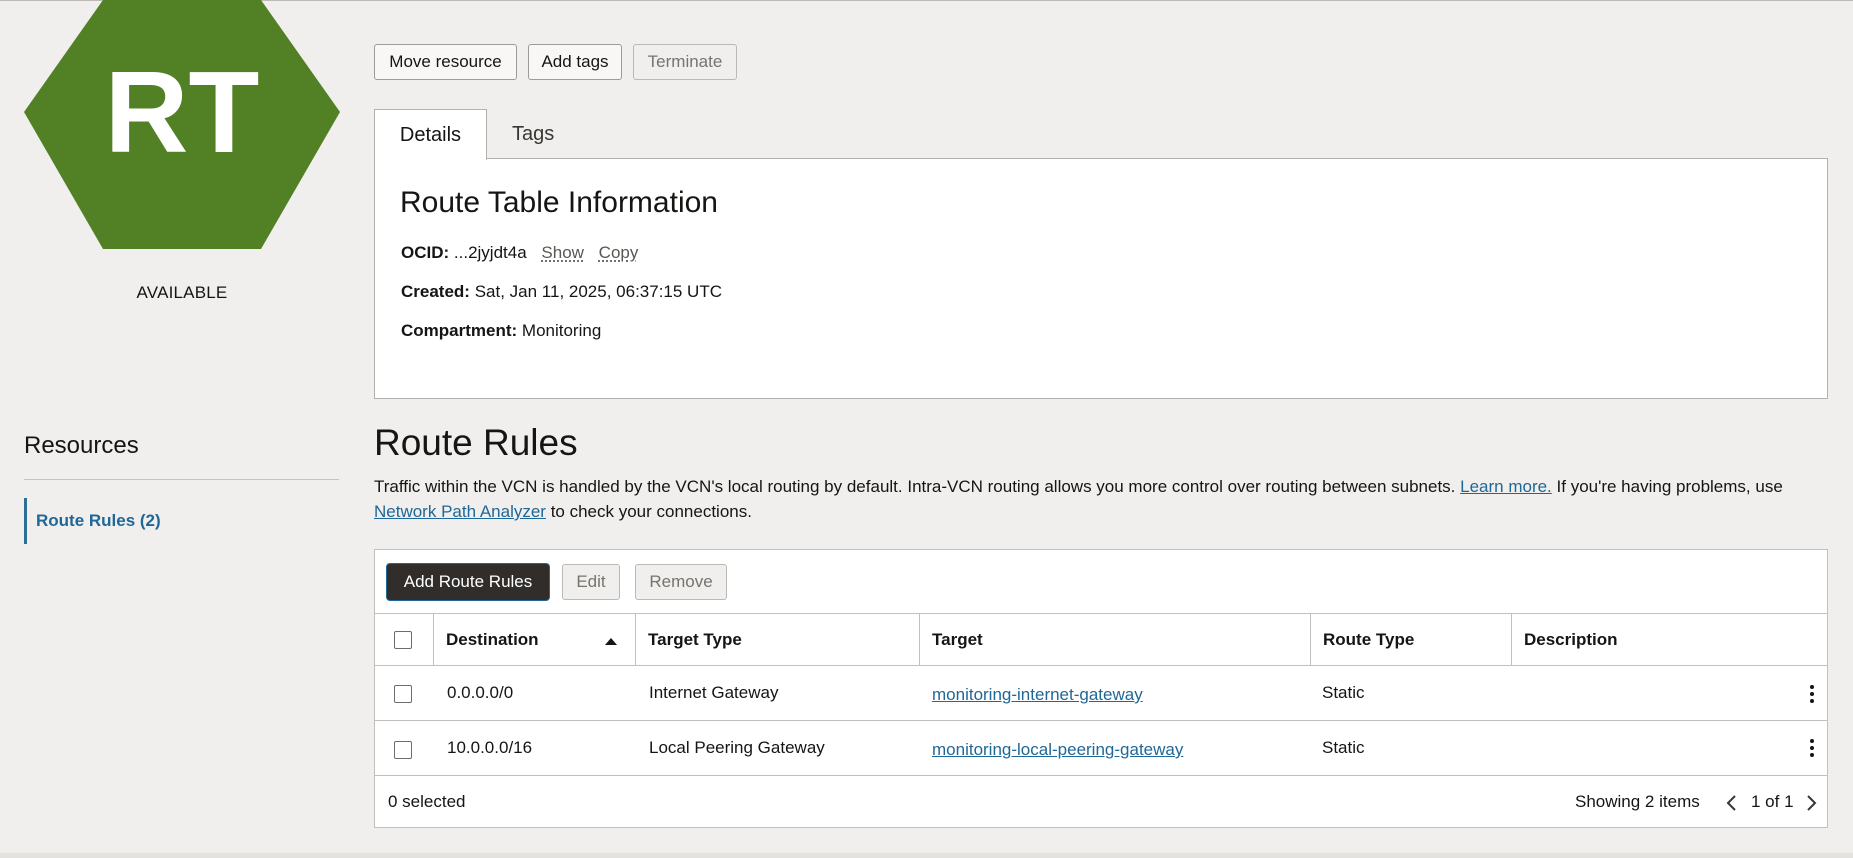 This screenshot has height=858, width=1853. What do you see at coordinates (445, 62) in the screenshot?
I see `move-resource-button: Move resource` at bounding box center [445, 62].